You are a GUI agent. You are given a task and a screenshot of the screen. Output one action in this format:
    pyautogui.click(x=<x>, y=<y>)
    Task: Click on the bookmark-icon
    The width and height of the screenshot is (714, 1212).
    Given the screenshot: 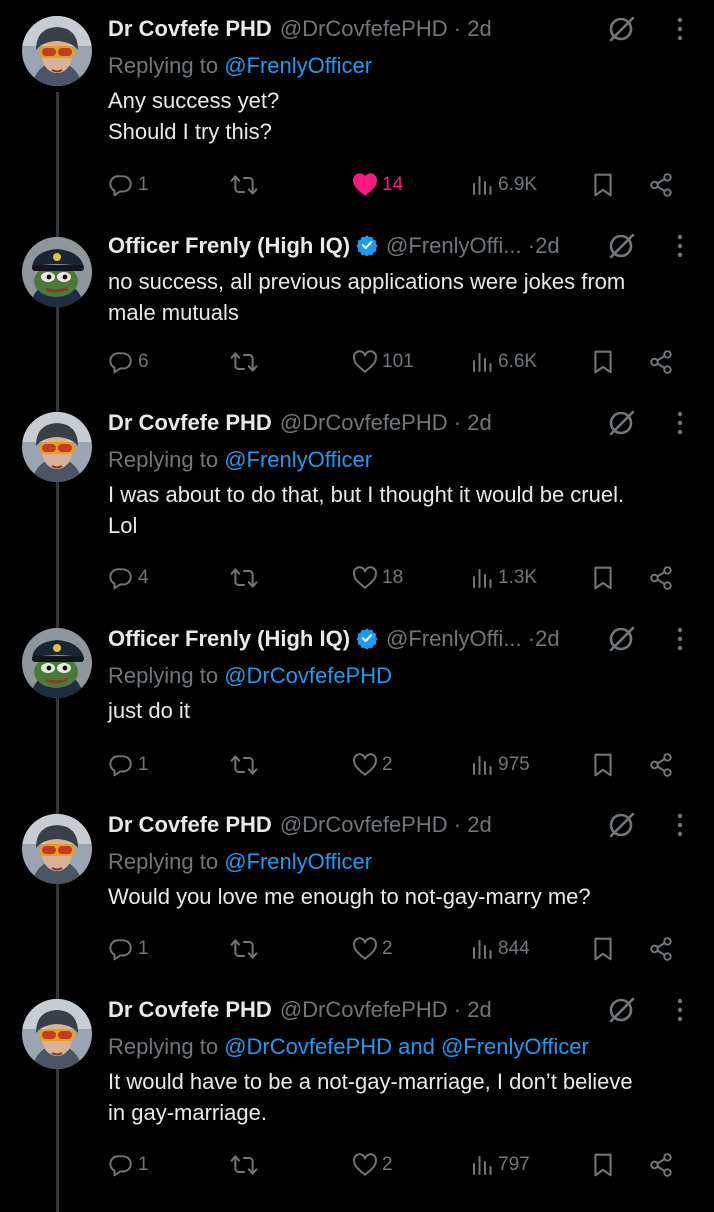 What is the action you would take?
    pyautogui.click(x=603, y=765)
    